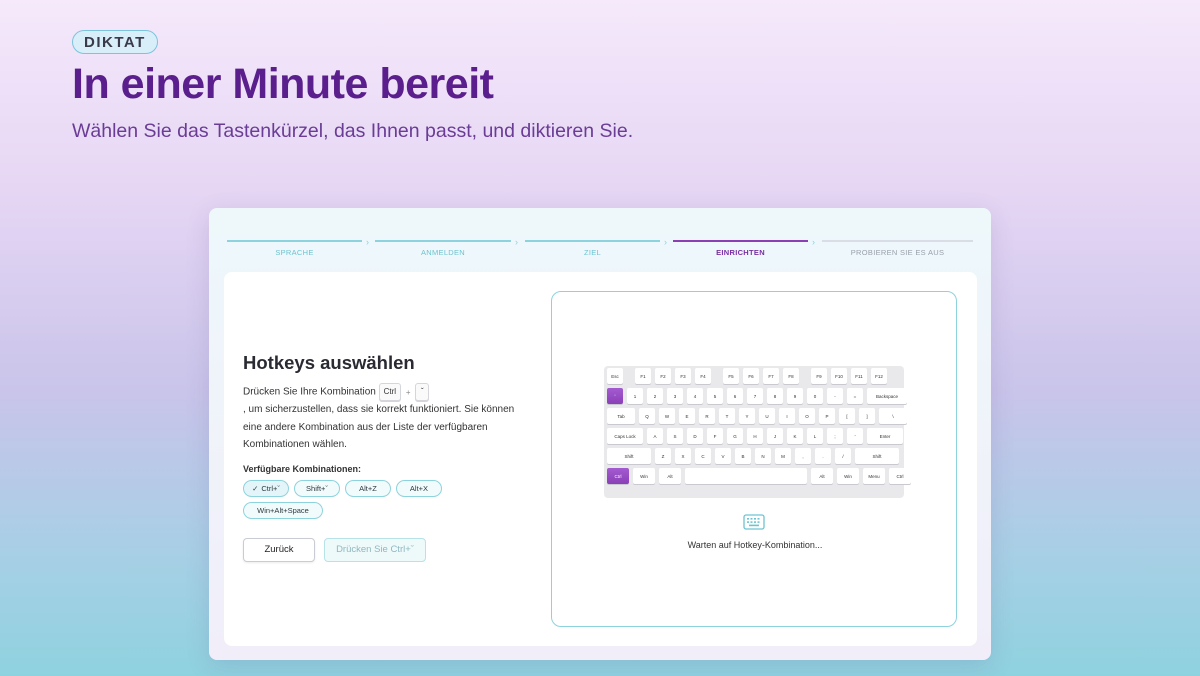 This screenshot has width=1200, height=676. Describe the element at coordinates (823, 456) in the screenshot. I see `keyboard-key: .` at that location.